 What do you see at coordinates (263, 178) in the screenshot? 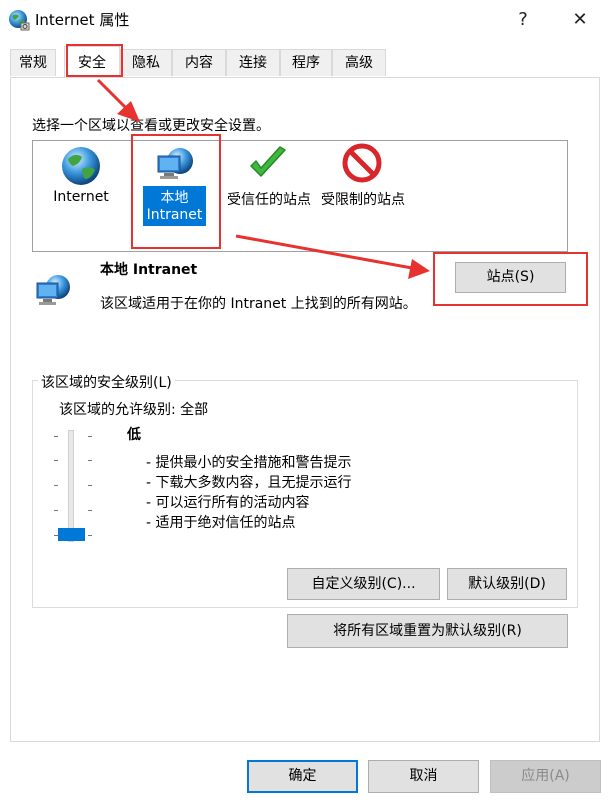
I see `annotation-arrows` at bounding box center [263, 178].